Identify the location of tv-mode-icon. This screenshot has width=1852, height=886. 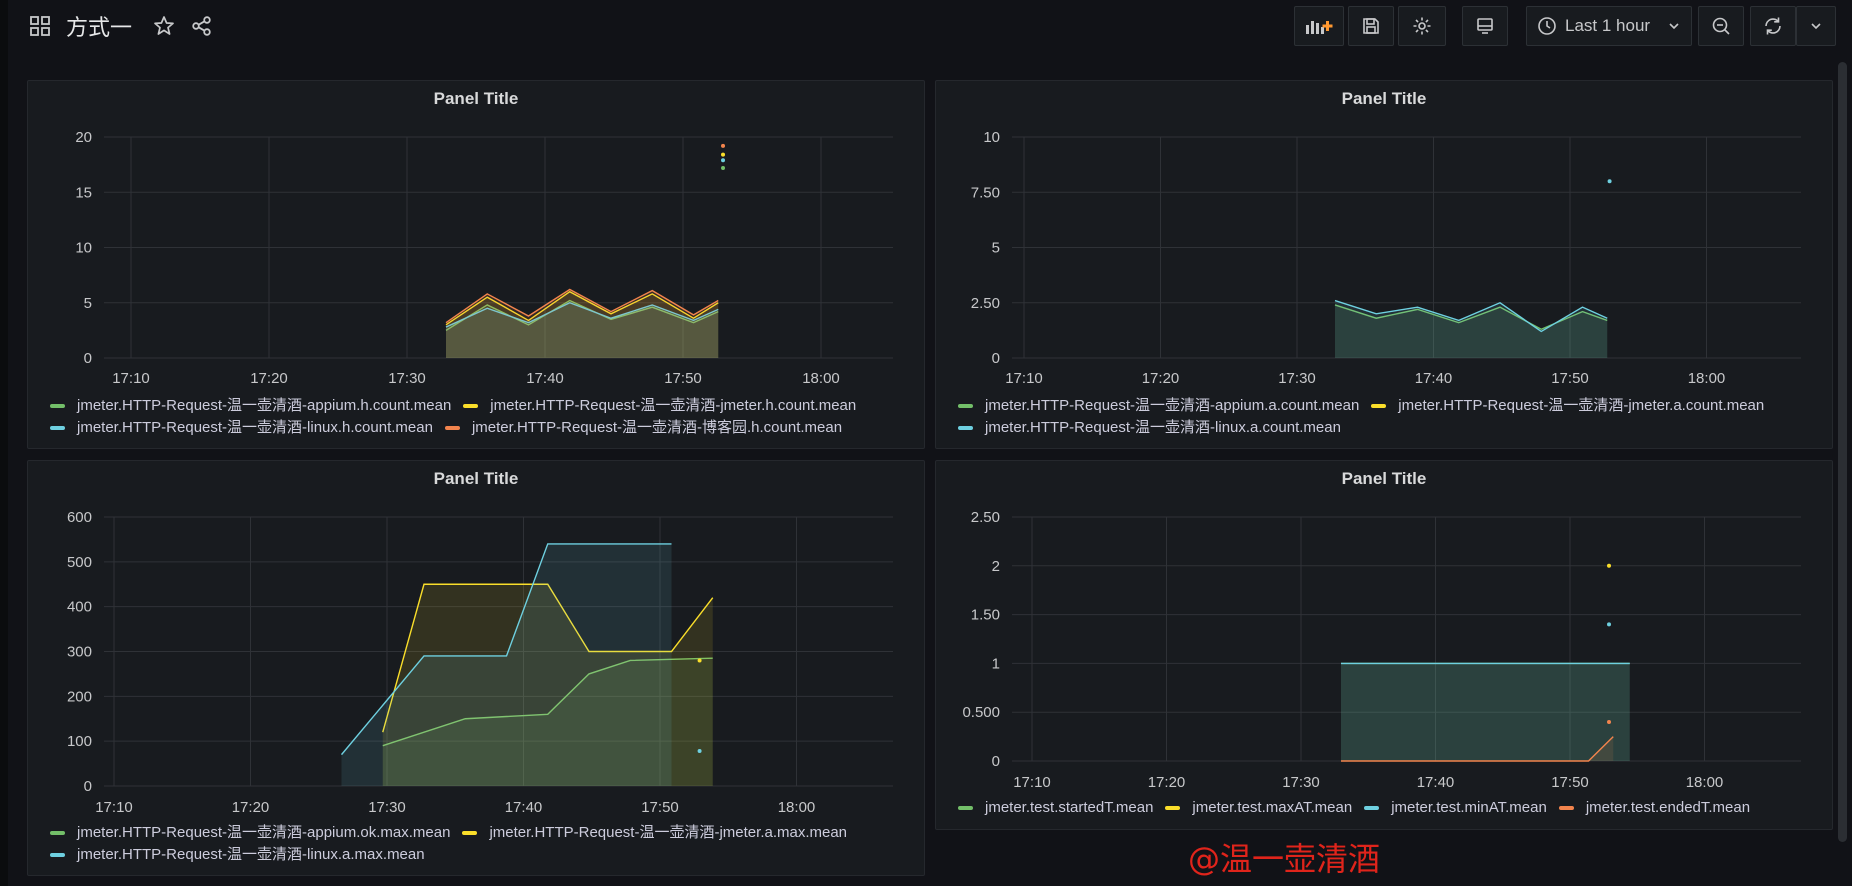
(1485, 26).